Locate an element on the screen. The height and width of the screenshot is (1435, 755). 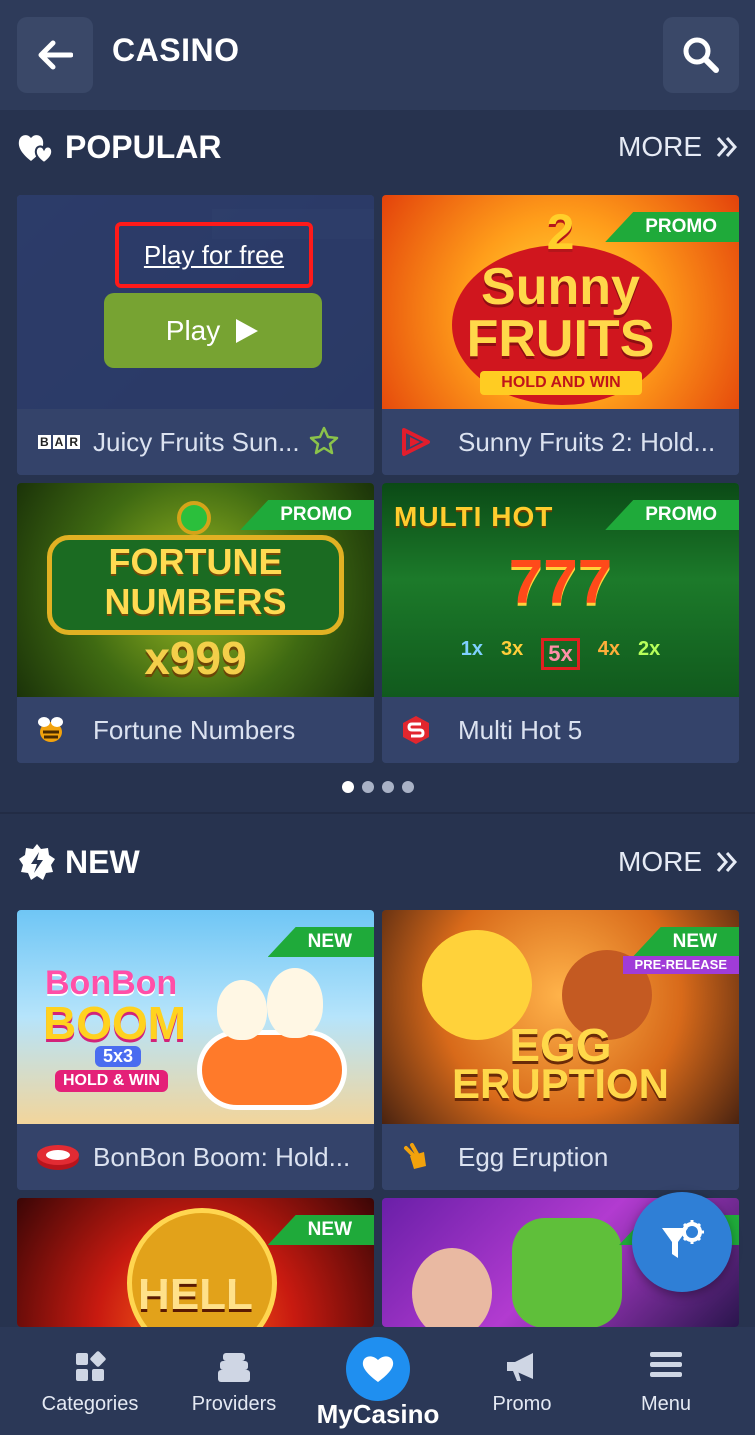
categories-icon is located at coordinates (91, 1366).